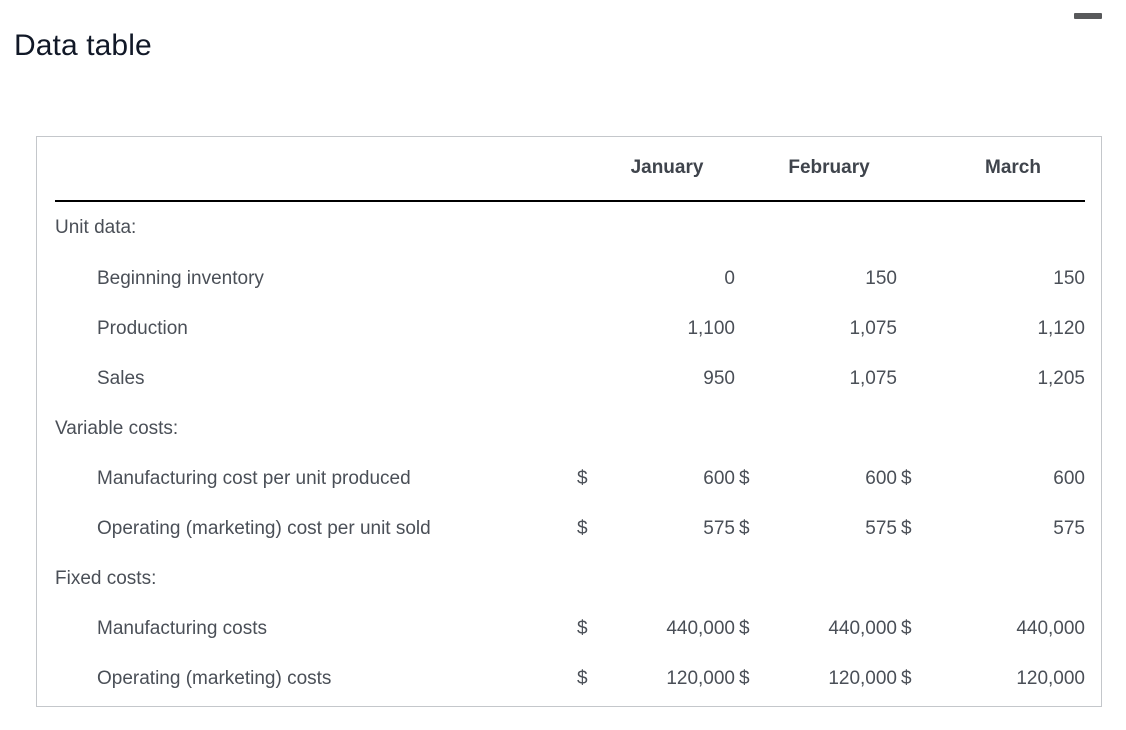 The height and width of the screenshot is (730, 1126). Describe the element at coordinates (254, 478) in the screenshot. I see `row-item-label: Manufacturing cost per unit produced` at that location.